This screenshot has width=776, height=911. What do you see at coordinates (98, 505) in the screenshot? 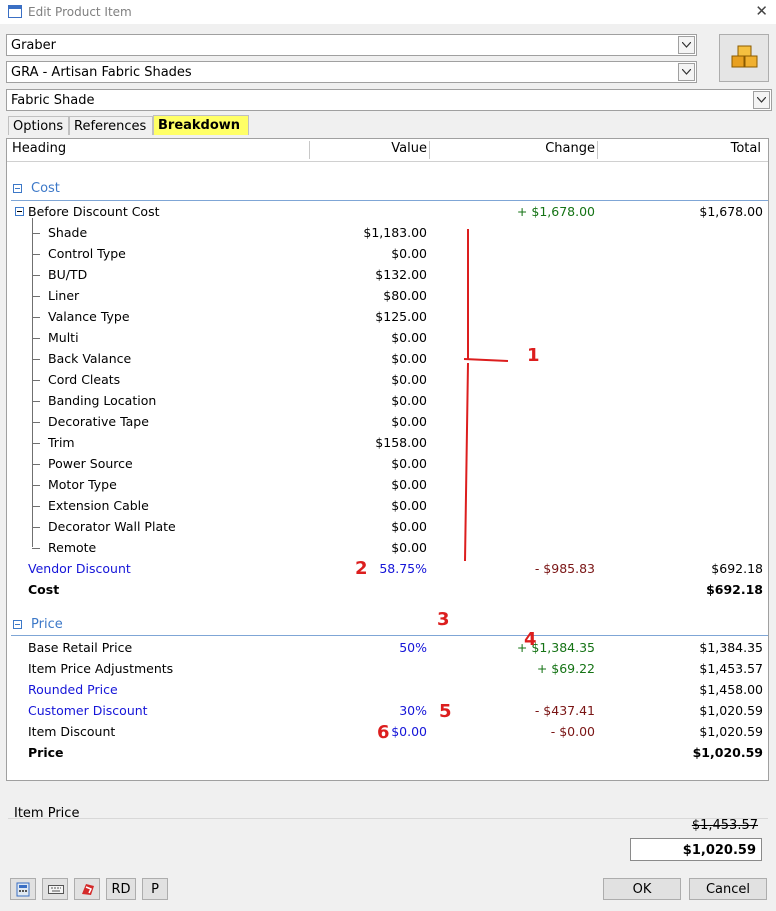
I see `cost-item-label: Extension Cable` at bounding box center [98, 505].